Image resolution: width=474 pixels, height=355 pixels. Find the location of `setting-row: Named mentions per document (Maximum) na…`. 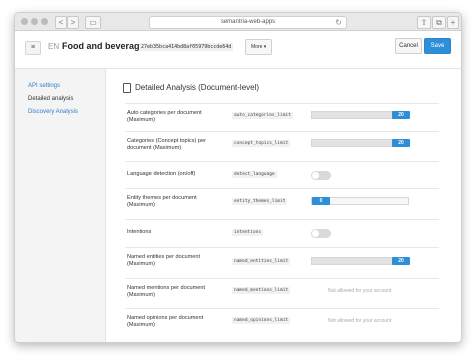

setting-row: Named mentions per document (Maximum) na… is located at coordinates (282, 293).